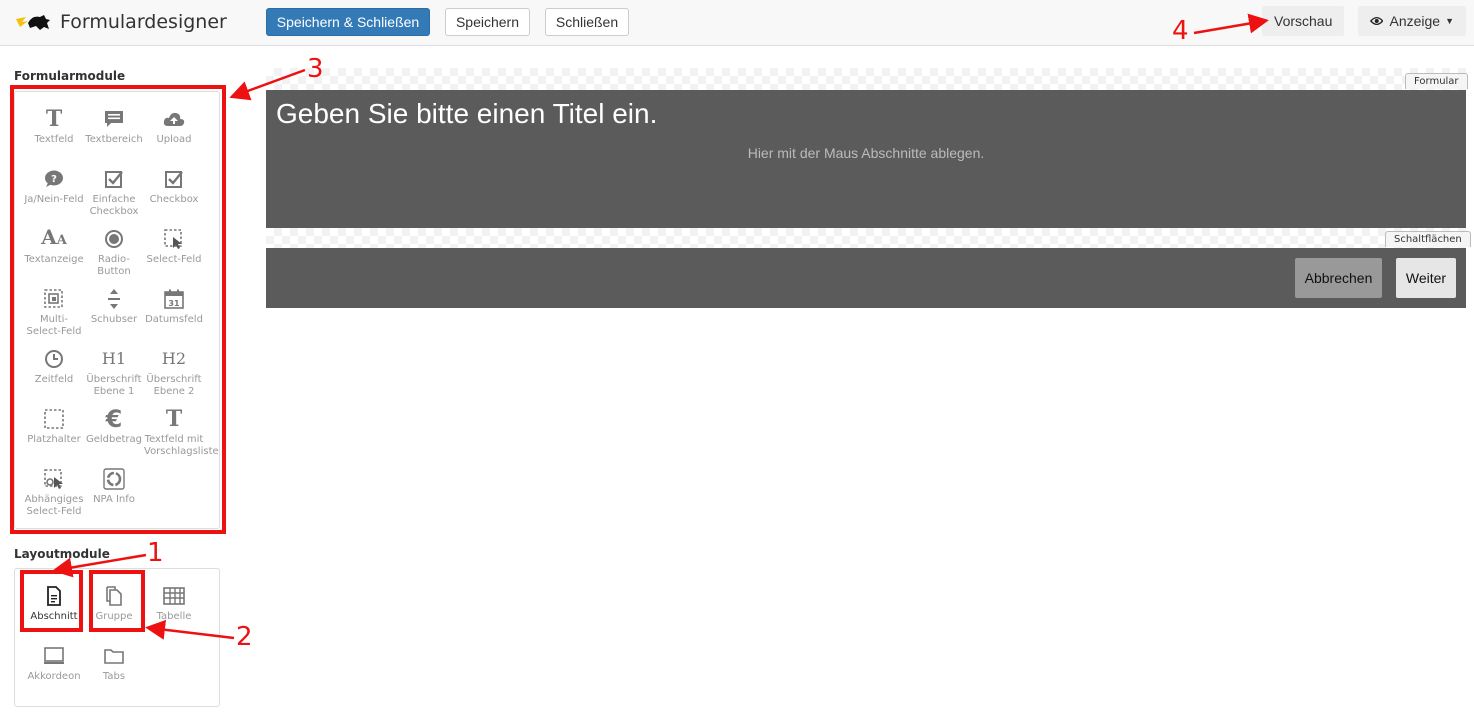  What do you see at coordinates (1180, 31) in the screenshot?
I see `annotation-number-4: 4` at bounding box center [1180, 31].